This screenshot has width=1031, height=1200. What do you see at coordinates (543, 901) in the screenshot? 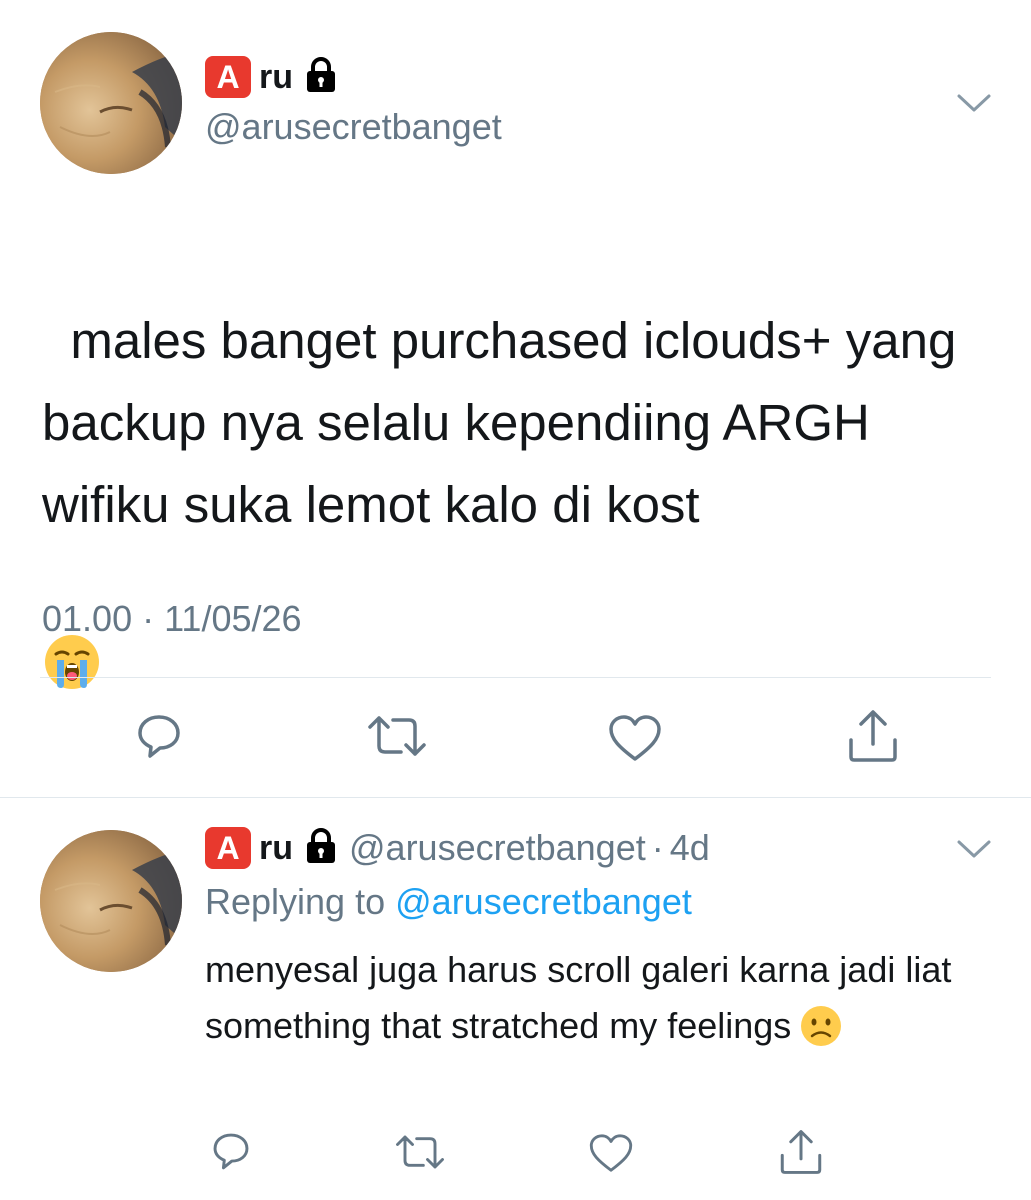
I see `replying-mention-link: @arusecretbanget` at bounding box center [543, 901].